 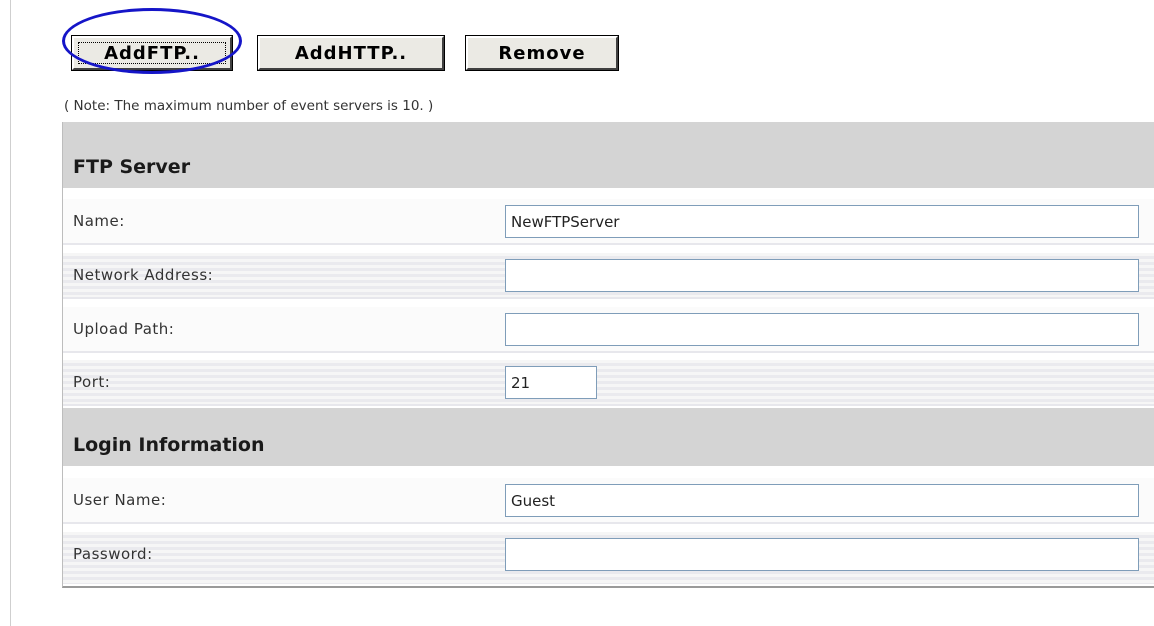 I want to click on add-ftp-button: AddFTP.., so click(x=152, y=53).